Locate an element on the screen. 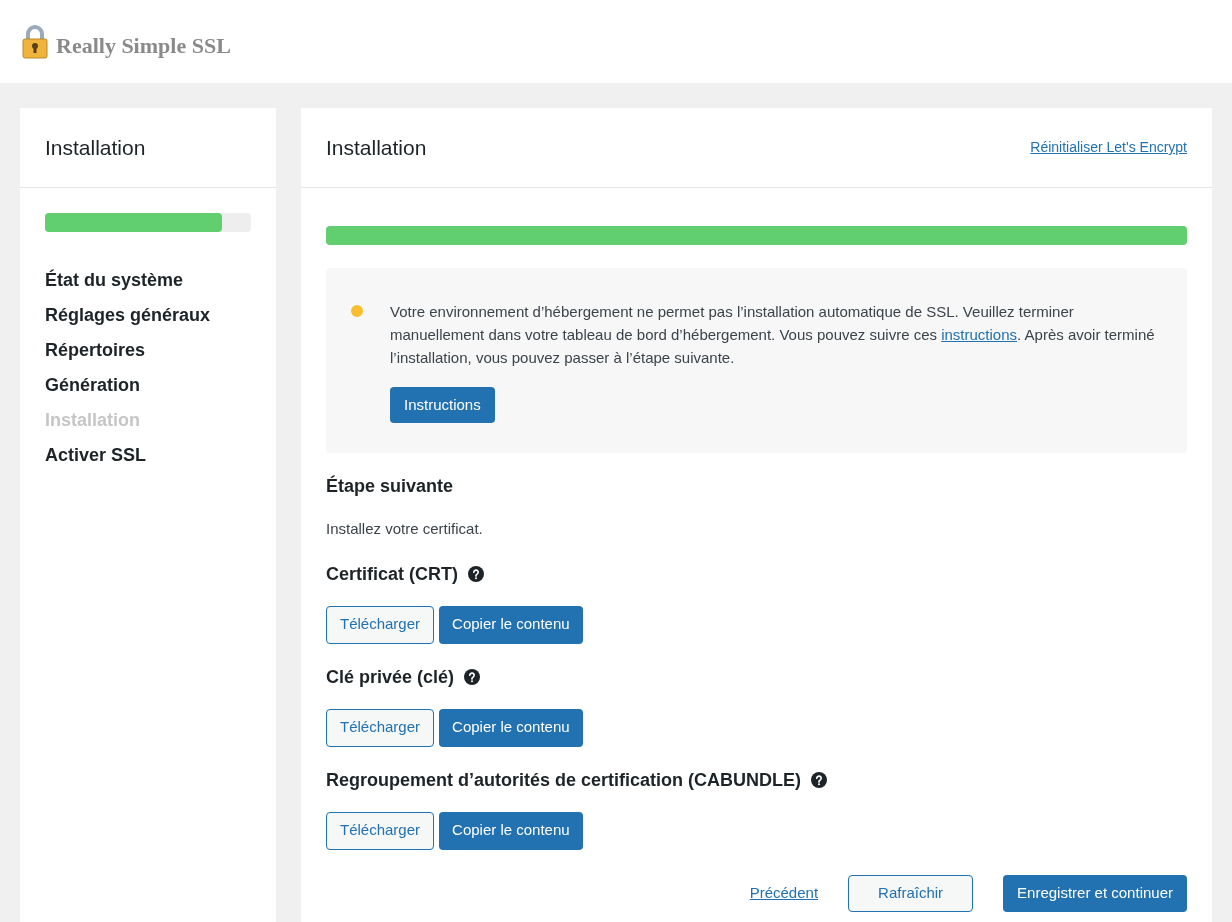 The image size is (1232, 922). step-link: Génération is located at coordinates (148, 385).